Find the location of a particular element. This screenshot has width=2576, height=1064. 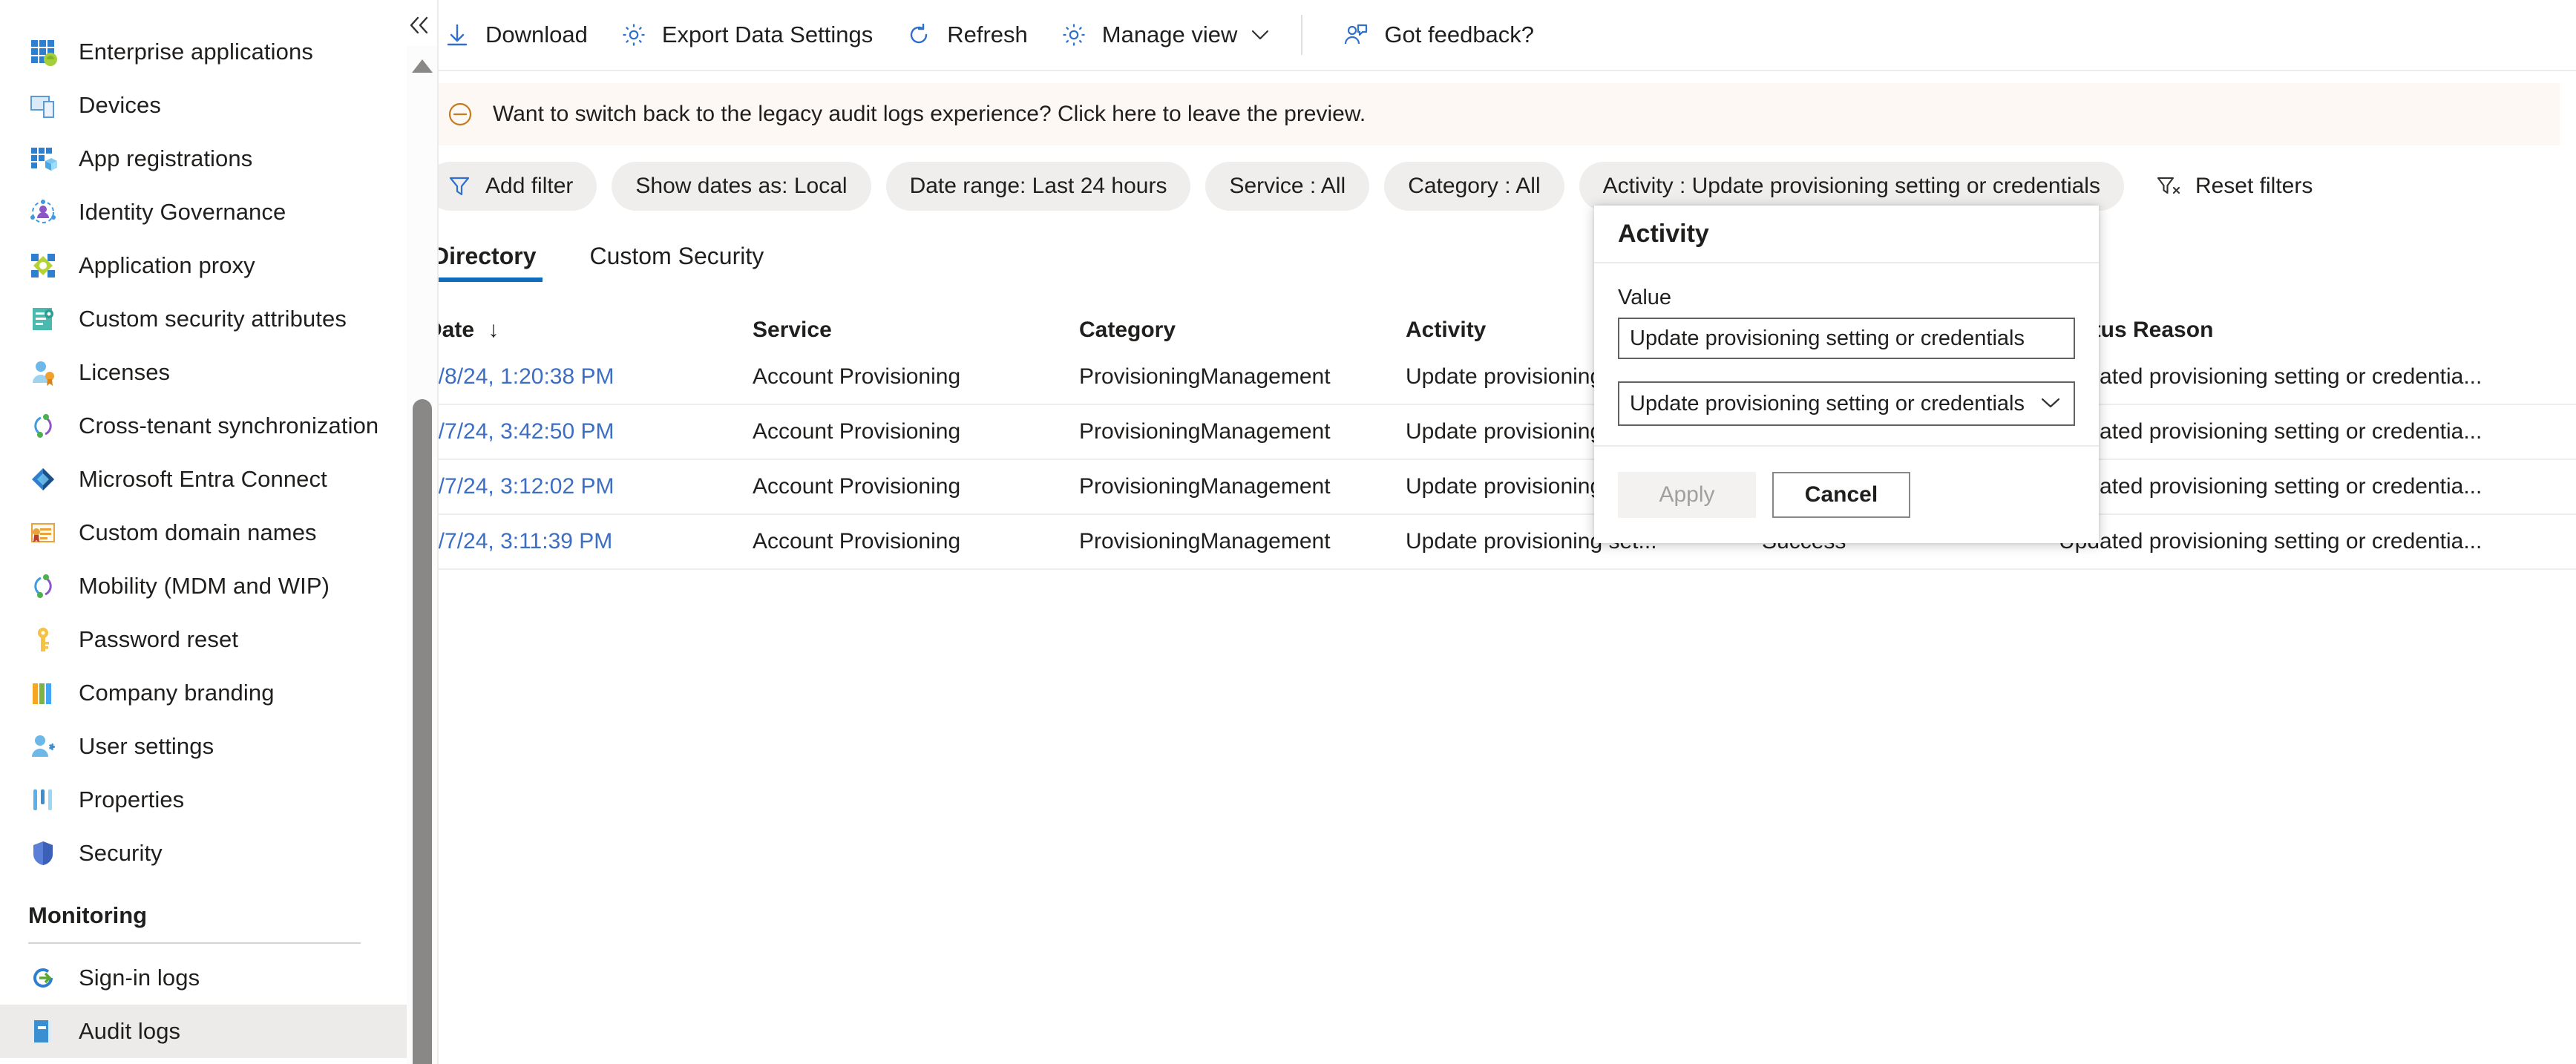

sidebar-item-application-proxy: Application proxy is located at coordinates (203, 266).